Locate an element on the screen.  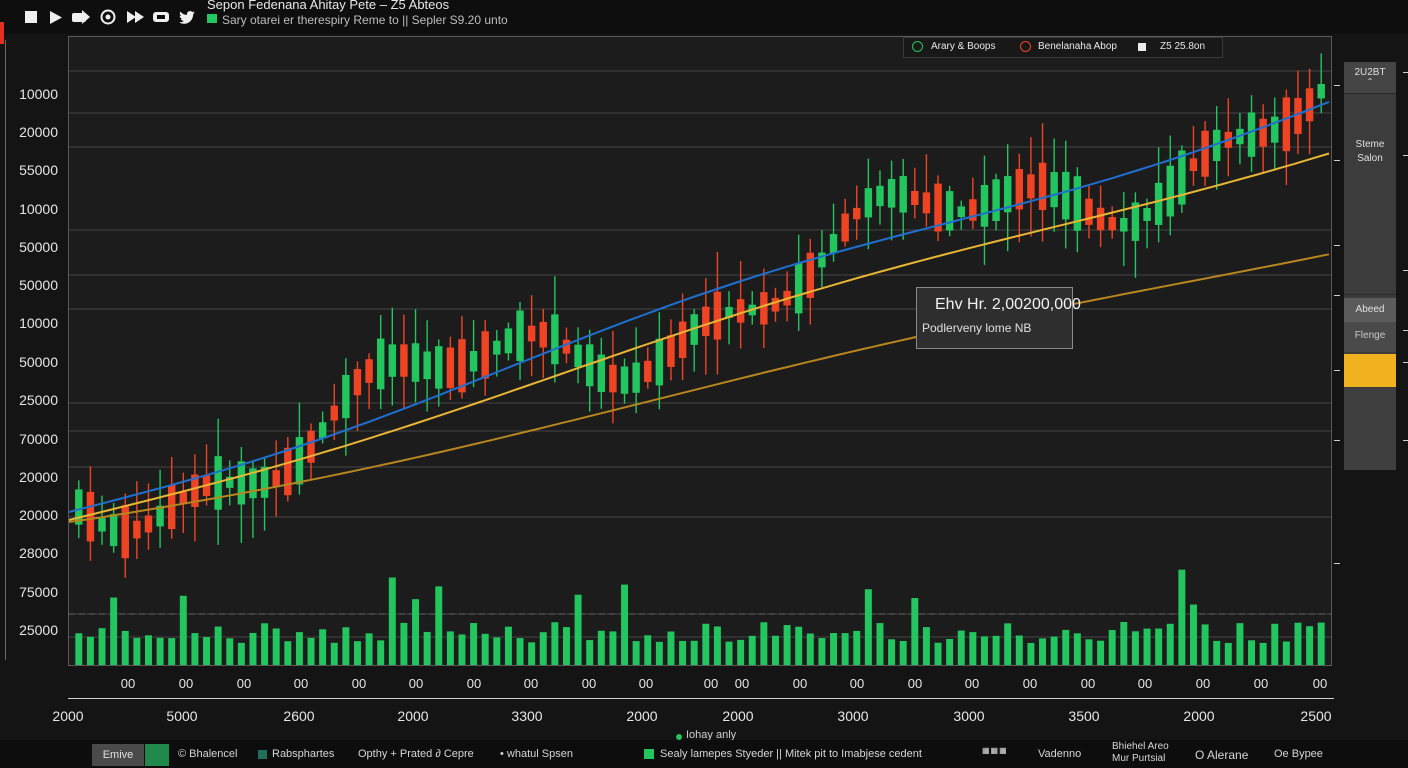
emive-button: Emive is located at coordinates (118, 755).